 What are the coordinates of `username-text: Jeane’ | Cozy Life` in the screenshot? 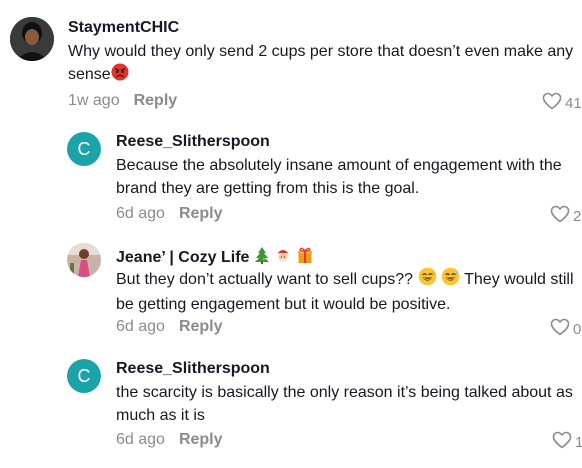 It's located at (182, 257).